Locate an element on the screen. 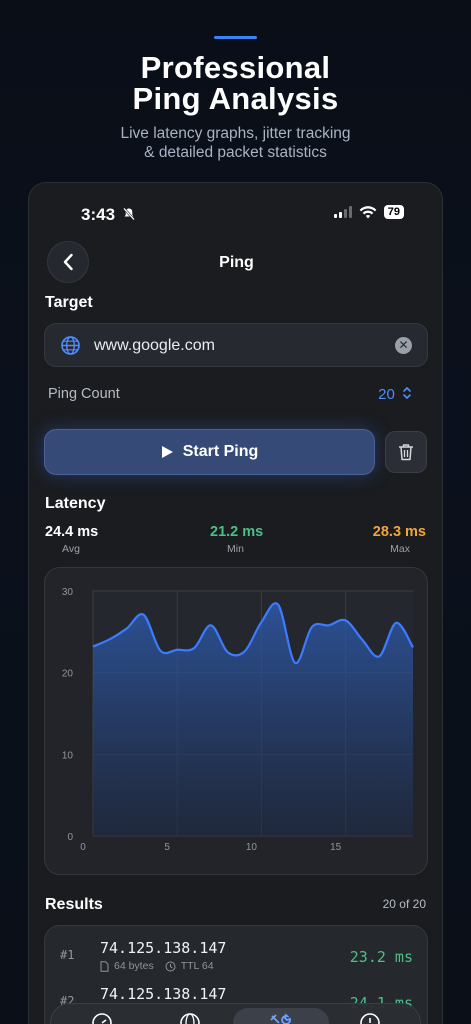 The width and height of the screenshot is (471, 1024). tab-history is located at coordinates (370, 1018).